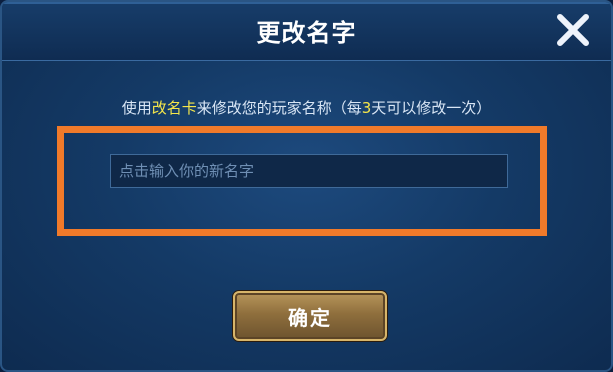  Describe the element at coordinates (366, 108) in the screenshot. I see `days-count: 3` at that location.